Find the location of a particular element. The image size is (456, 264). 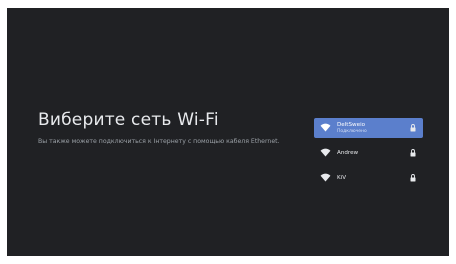

network-status: Подключено is located at coordinates (352, 131).